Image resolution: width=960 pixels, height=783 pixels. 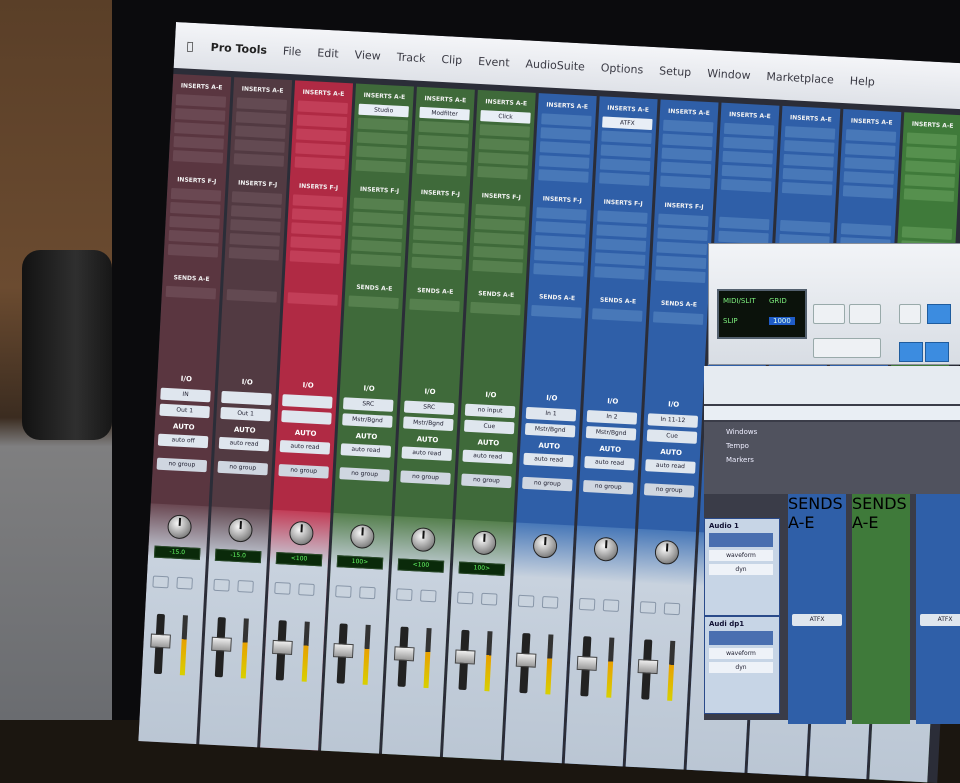 What do you see at coordinates (742, 624) in the screenshot?
I see `track-name: Audi dp1` at bounding box center [742, 624].